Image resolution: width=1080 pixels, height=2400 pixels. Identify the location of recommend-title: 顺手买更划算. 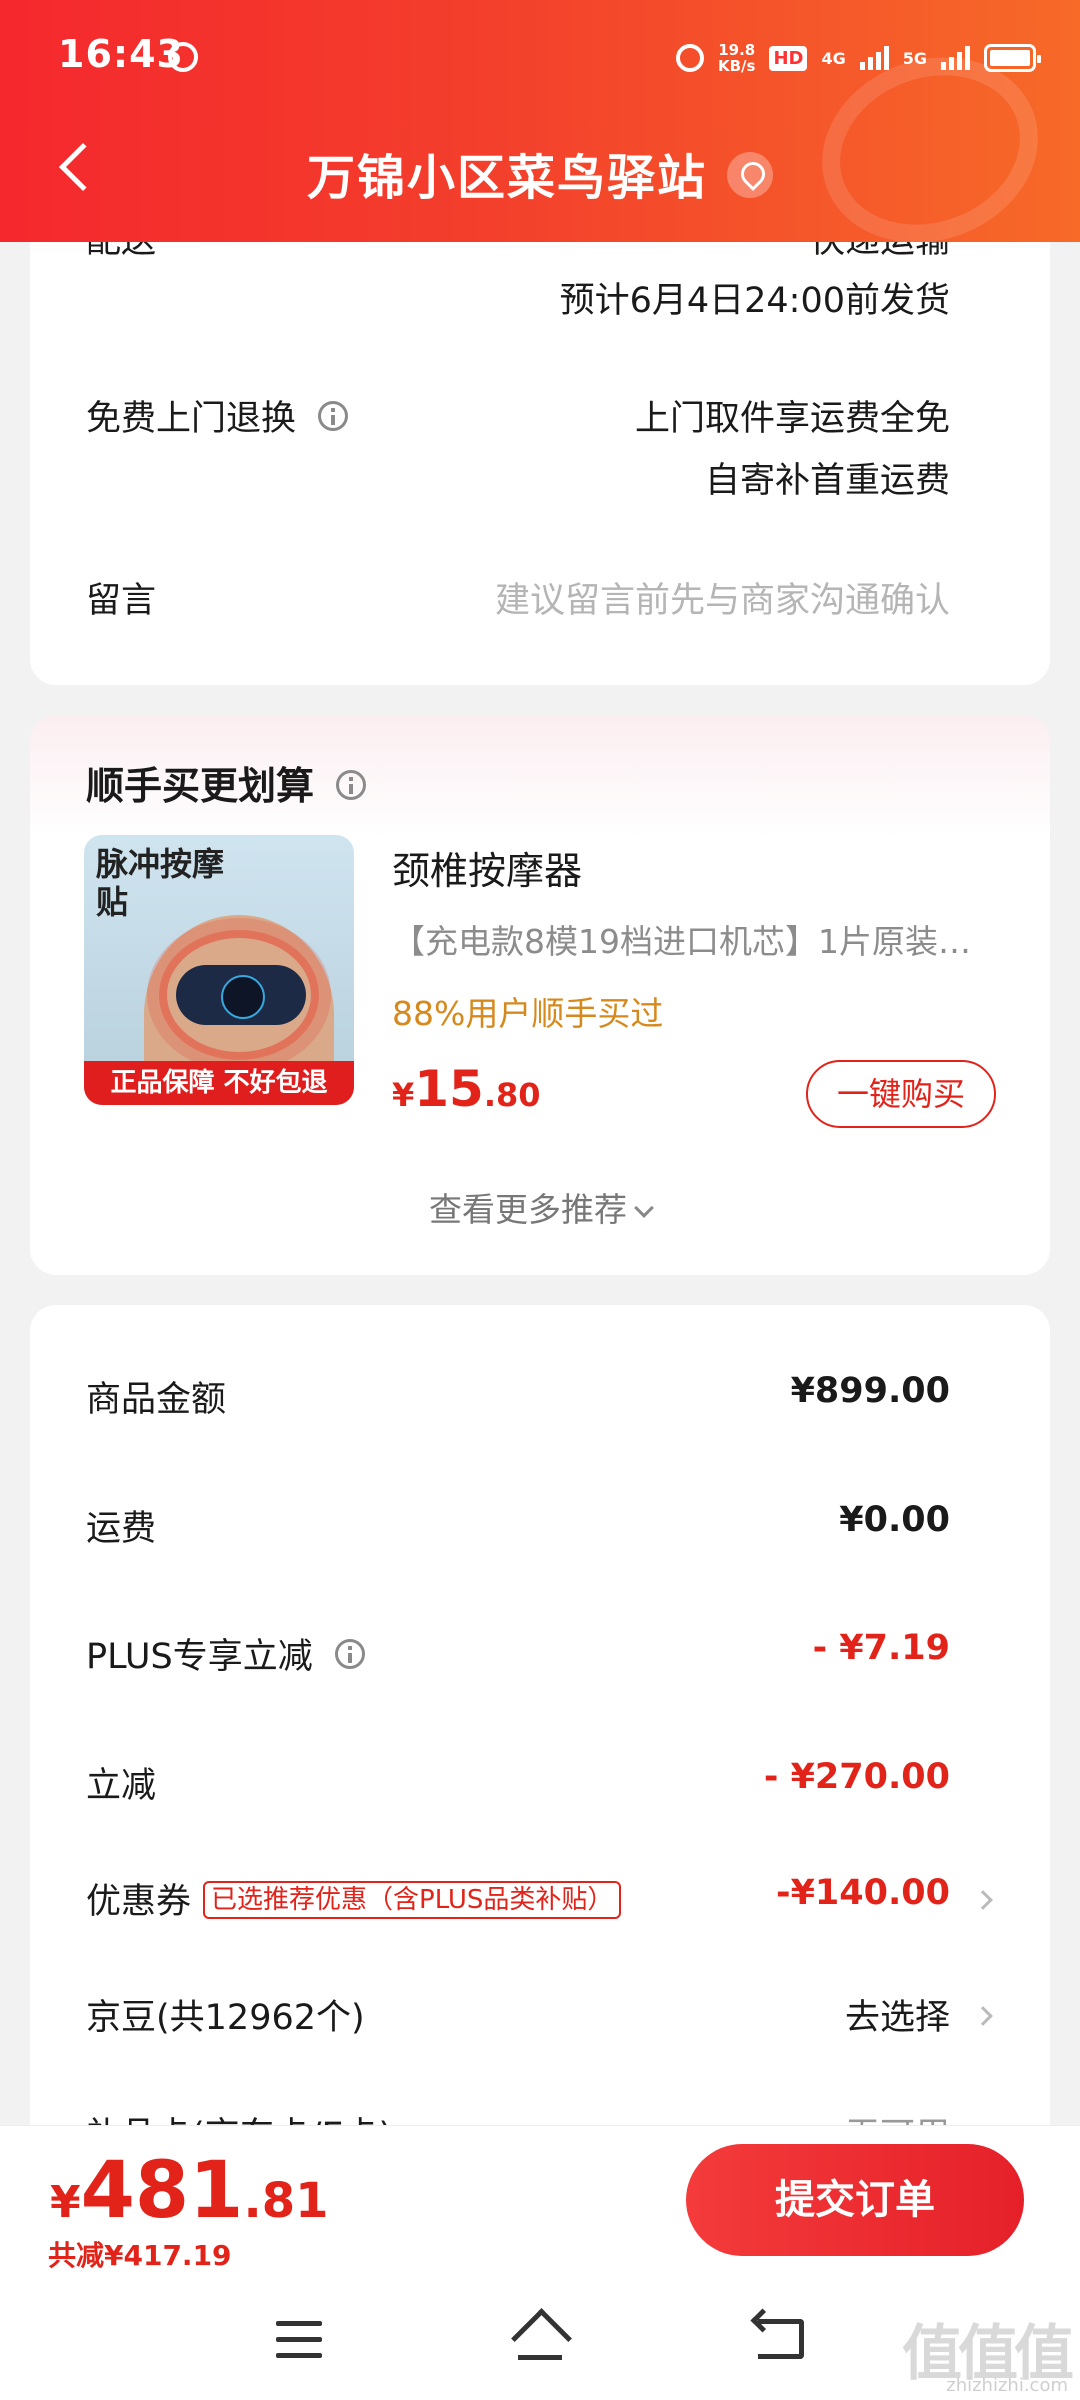
(226, 782).